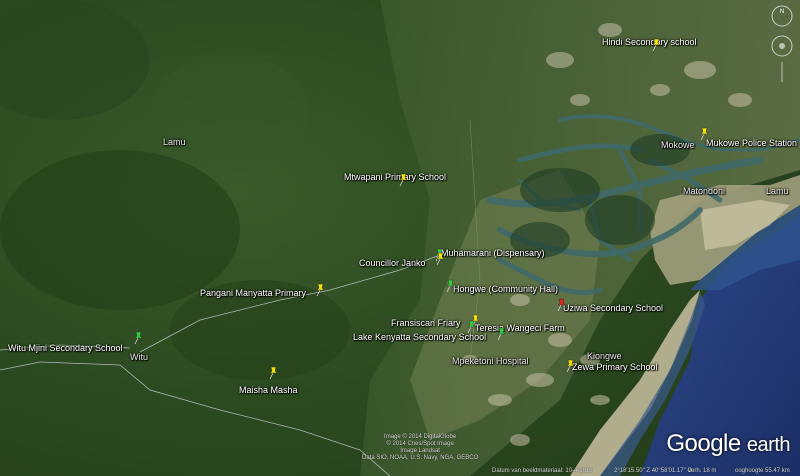 The width and height of the screenshot is (800, 476). What do you see at coordinates (542, 471) in the screenshot?
I see `status-date: Datum van beeldmateriaal: 10-4-2013` at bounding box center [542, 471].